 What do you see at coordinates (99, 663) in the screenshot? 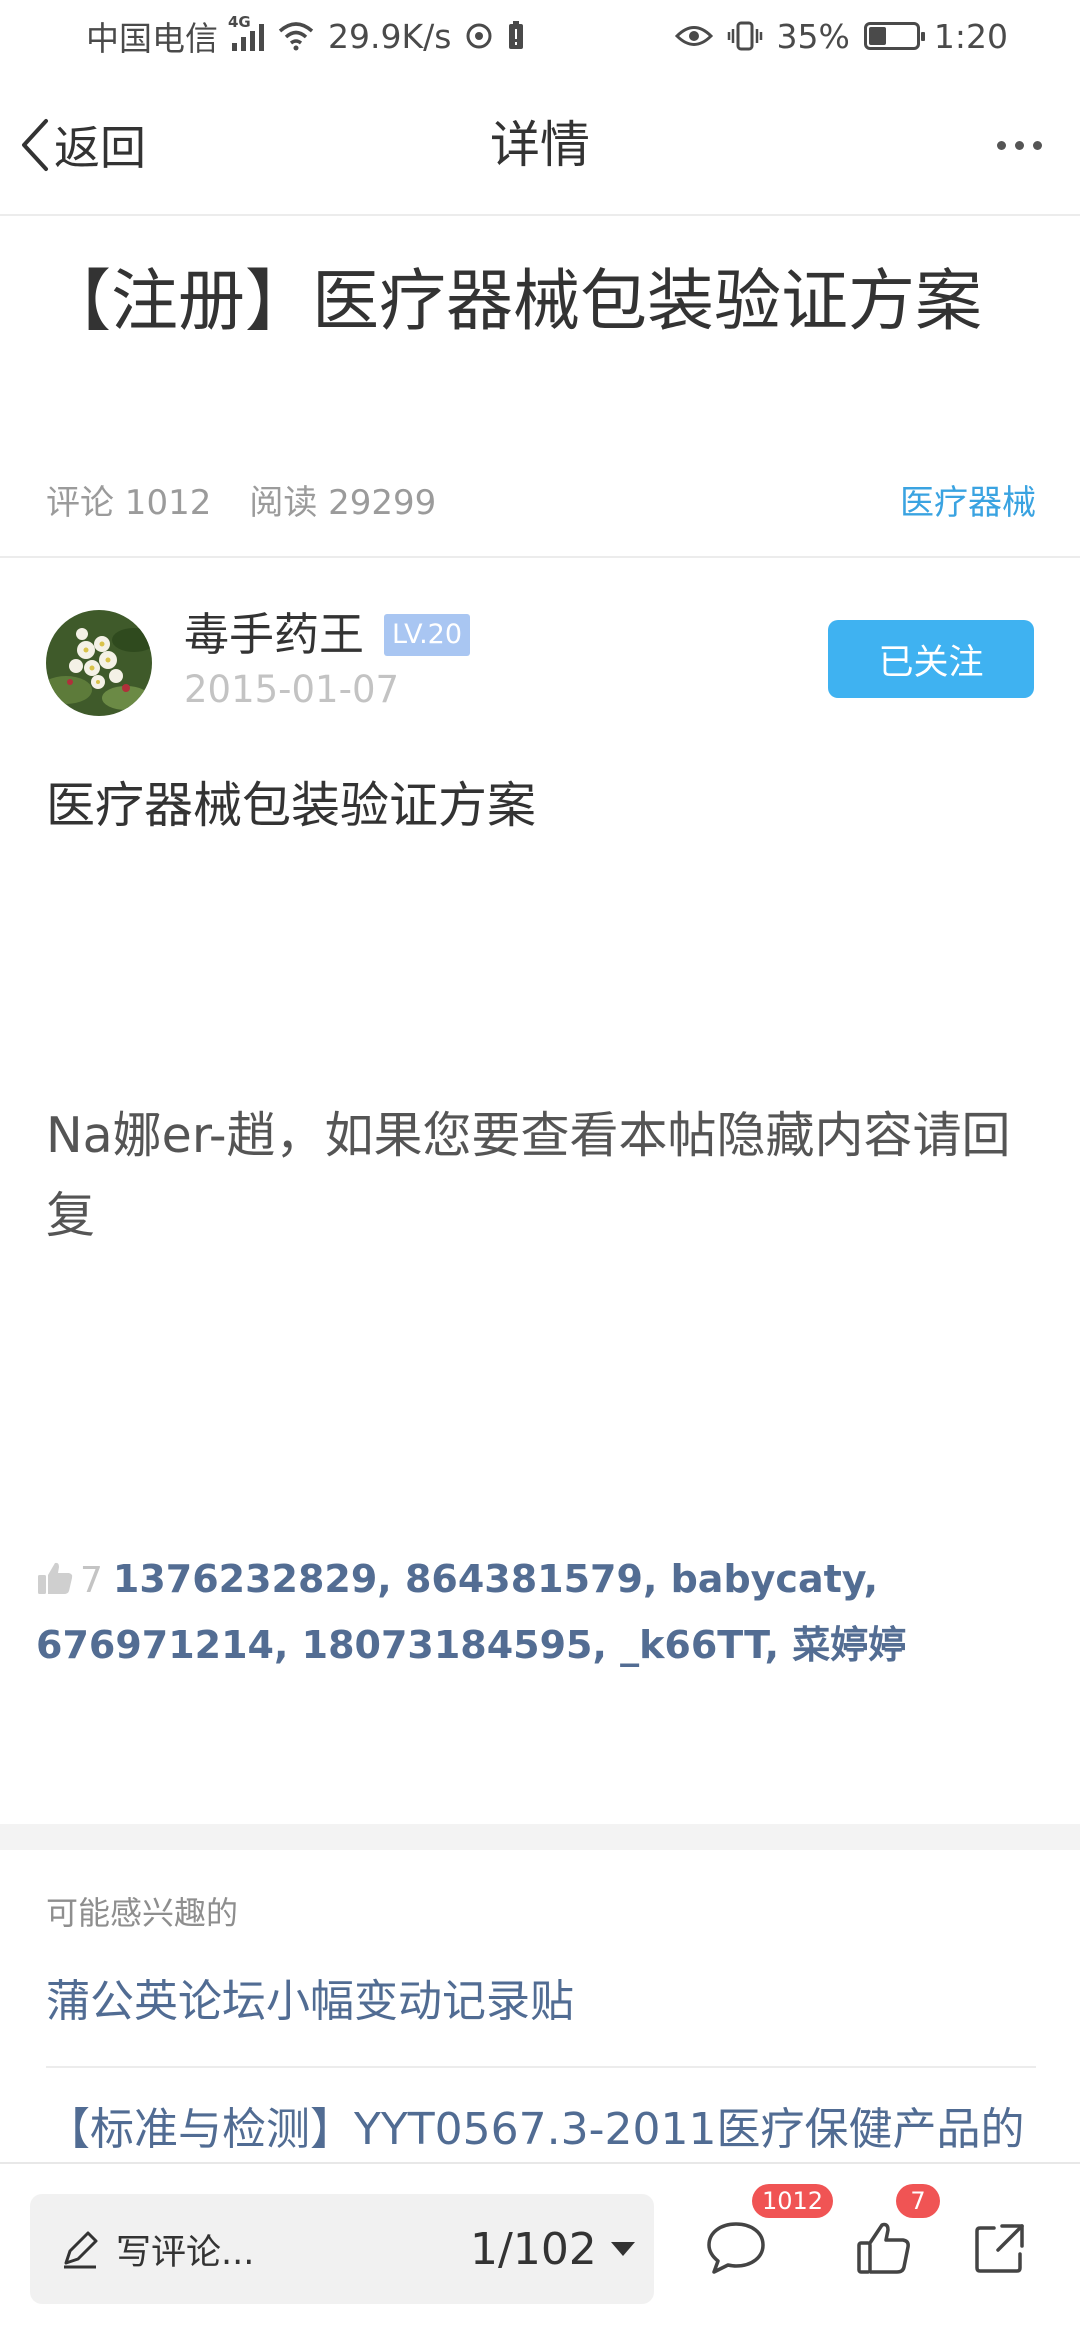
I see `author-avatar` at bounding box center [99, 663].